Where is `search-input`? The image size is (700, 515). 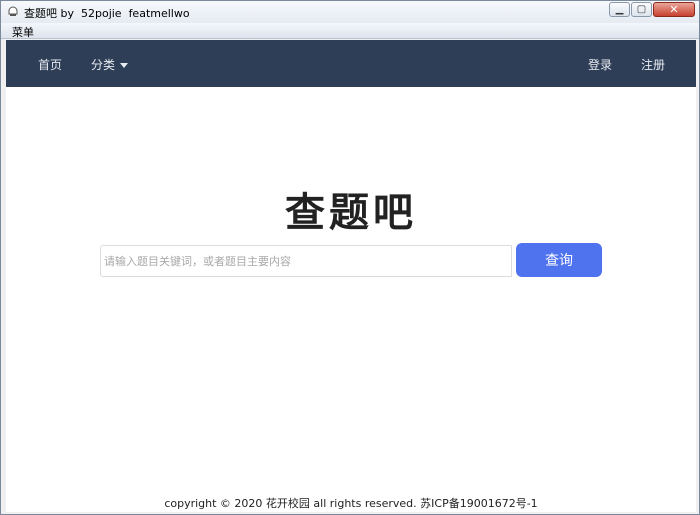
search-input is located at coordinates (306, 261).